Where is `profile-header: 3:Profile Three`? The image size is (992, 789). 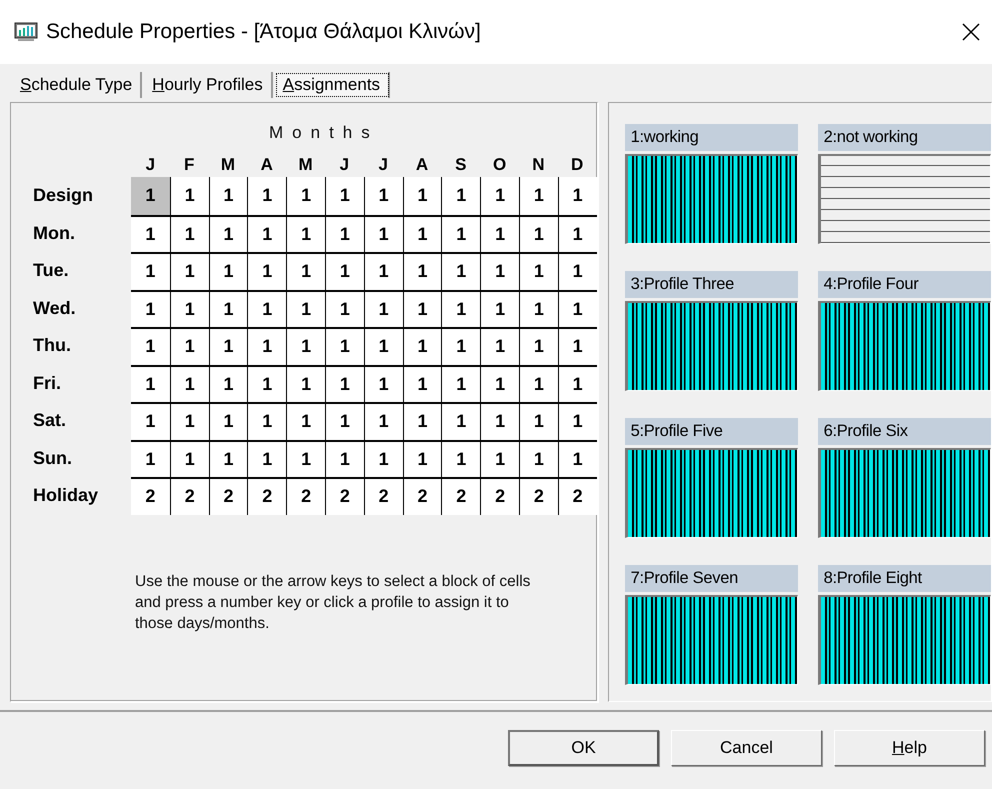 profile-header: 3:Profile Three is located at coordinates (711, 284).